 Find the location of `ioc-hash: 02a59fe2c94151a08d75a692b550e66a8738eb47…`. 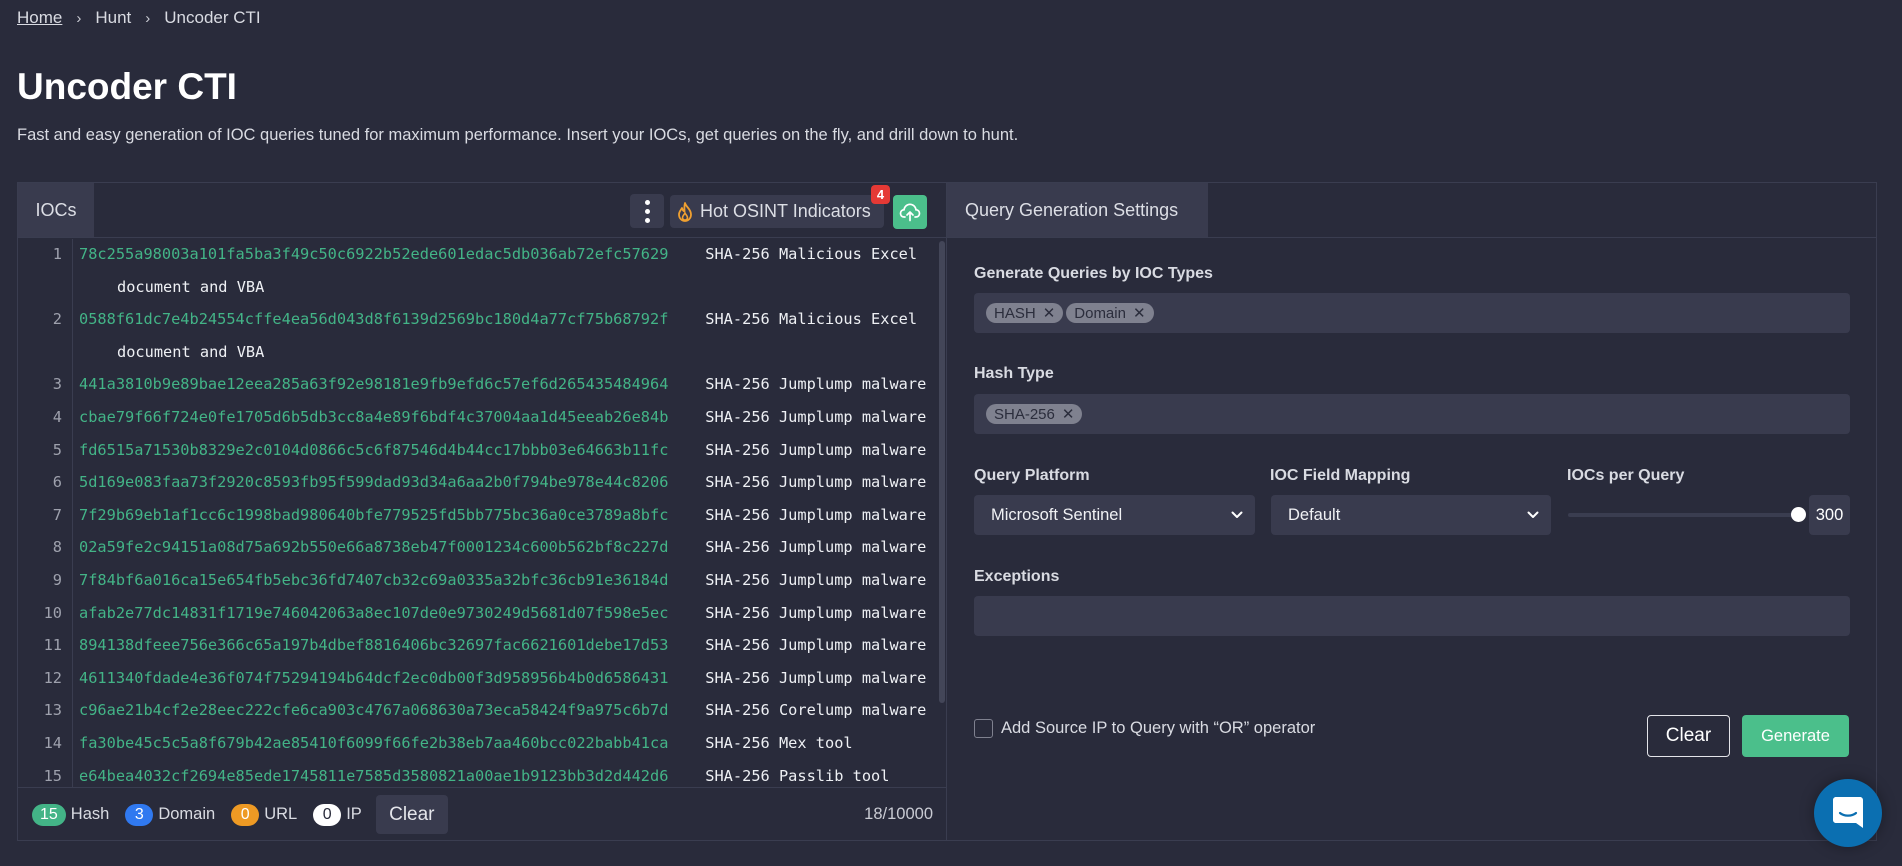

ioc-hash: 02a59fe2c94151a08d75a692b550e66a8738eb47… is located at coordinates (374, 547).